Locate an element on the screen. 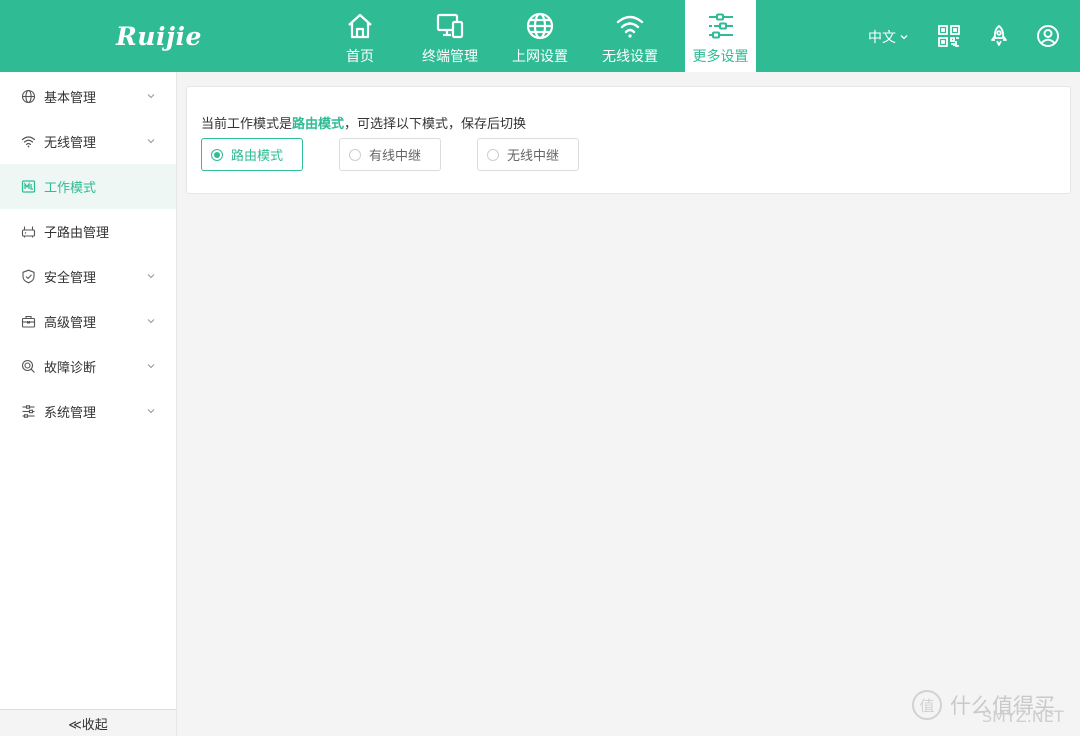 This screenshot has height=736, width=1080. sidebar-item-label: 无线管理 is located at coordinates (70, 143).